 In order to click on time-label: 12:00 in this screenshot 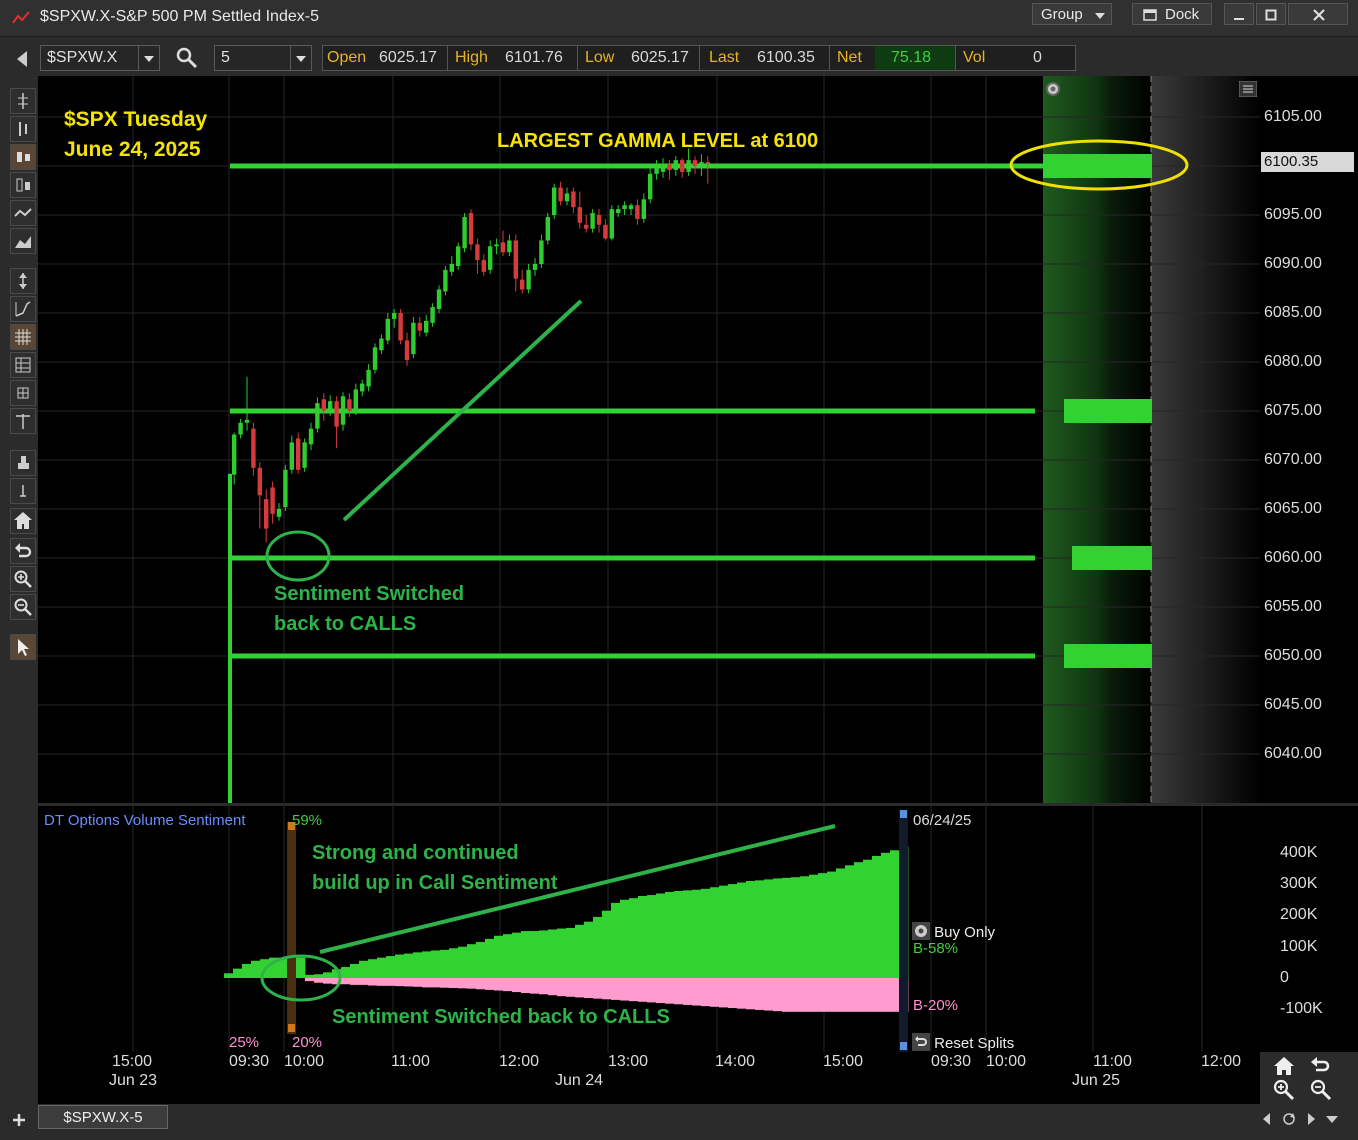, I will do `click(1221, 1061)`.